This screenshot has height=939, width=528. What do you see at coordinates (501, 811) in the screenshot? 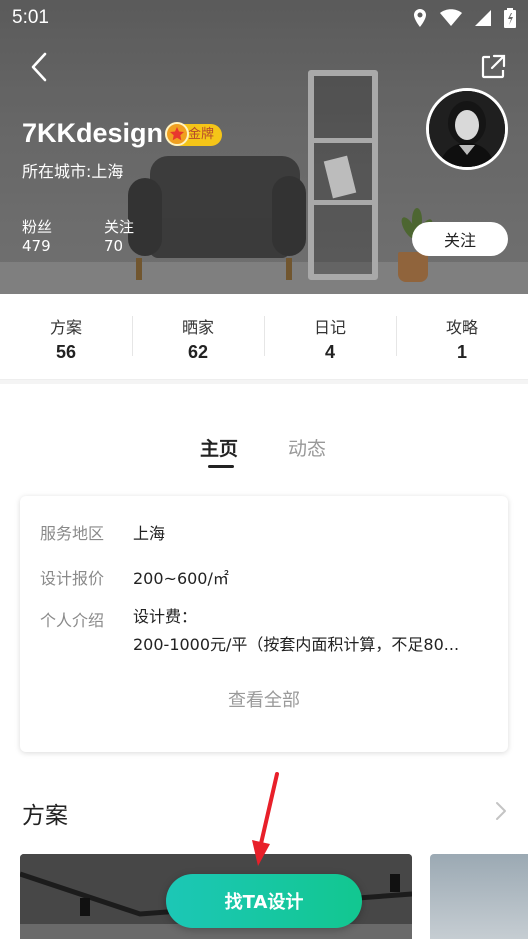
I see `chevron-right-icon` at bounding box center [501, 811].